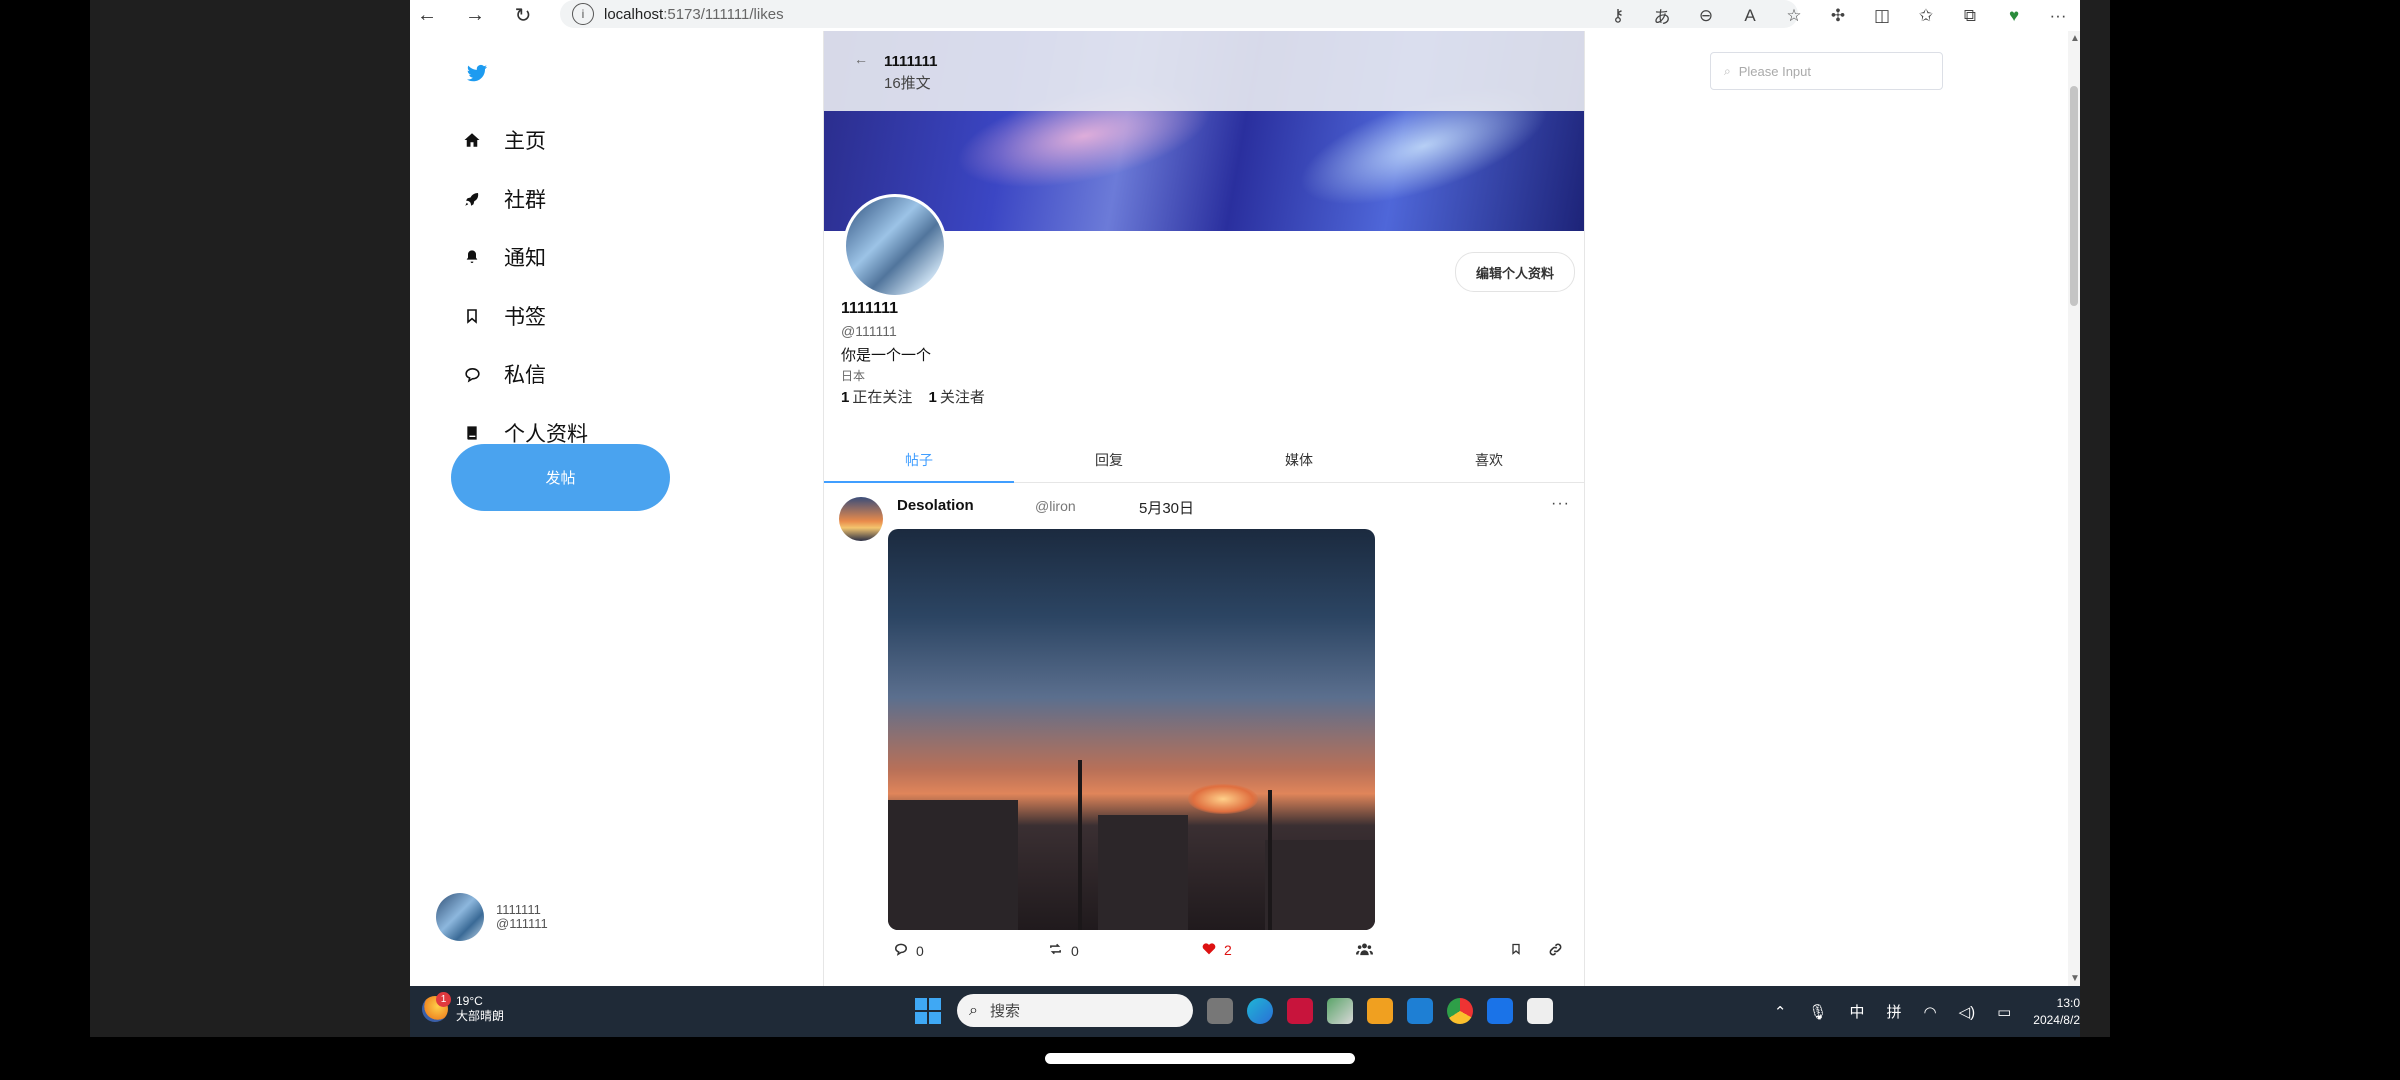 The height and width of the screenshot is (1080, 2400). I want to click on retweet-icon, so click(1055, 950).